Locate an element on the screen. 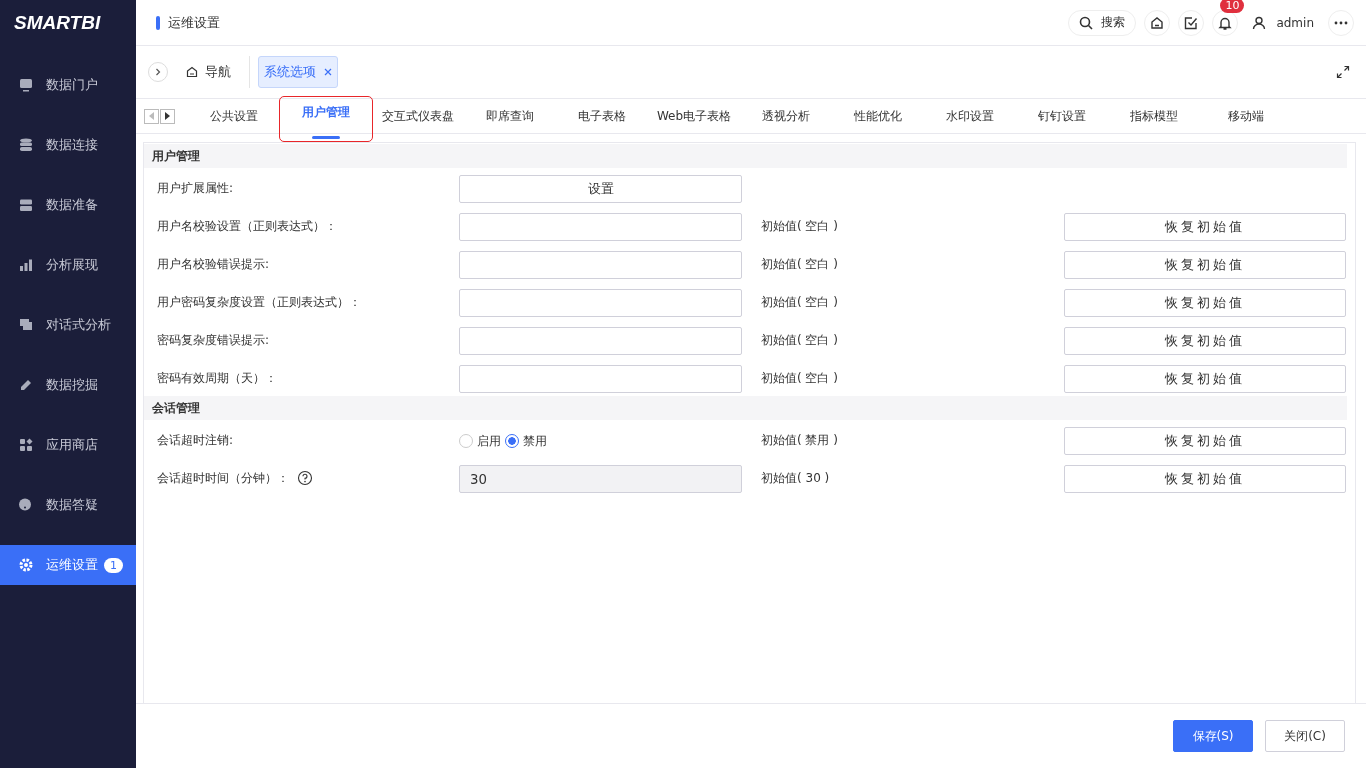 The width and height of the screenshot is (1366, 768). scroll-right-button is located at coordinates (167, 116).